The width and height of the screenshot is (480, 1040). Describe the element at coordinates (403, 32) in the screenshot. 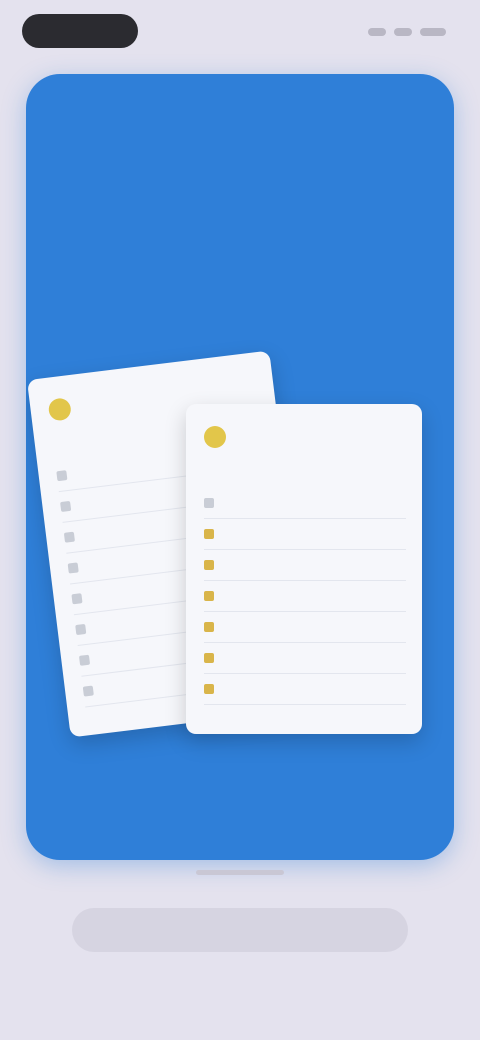

I see `wifi-icon` at that location.